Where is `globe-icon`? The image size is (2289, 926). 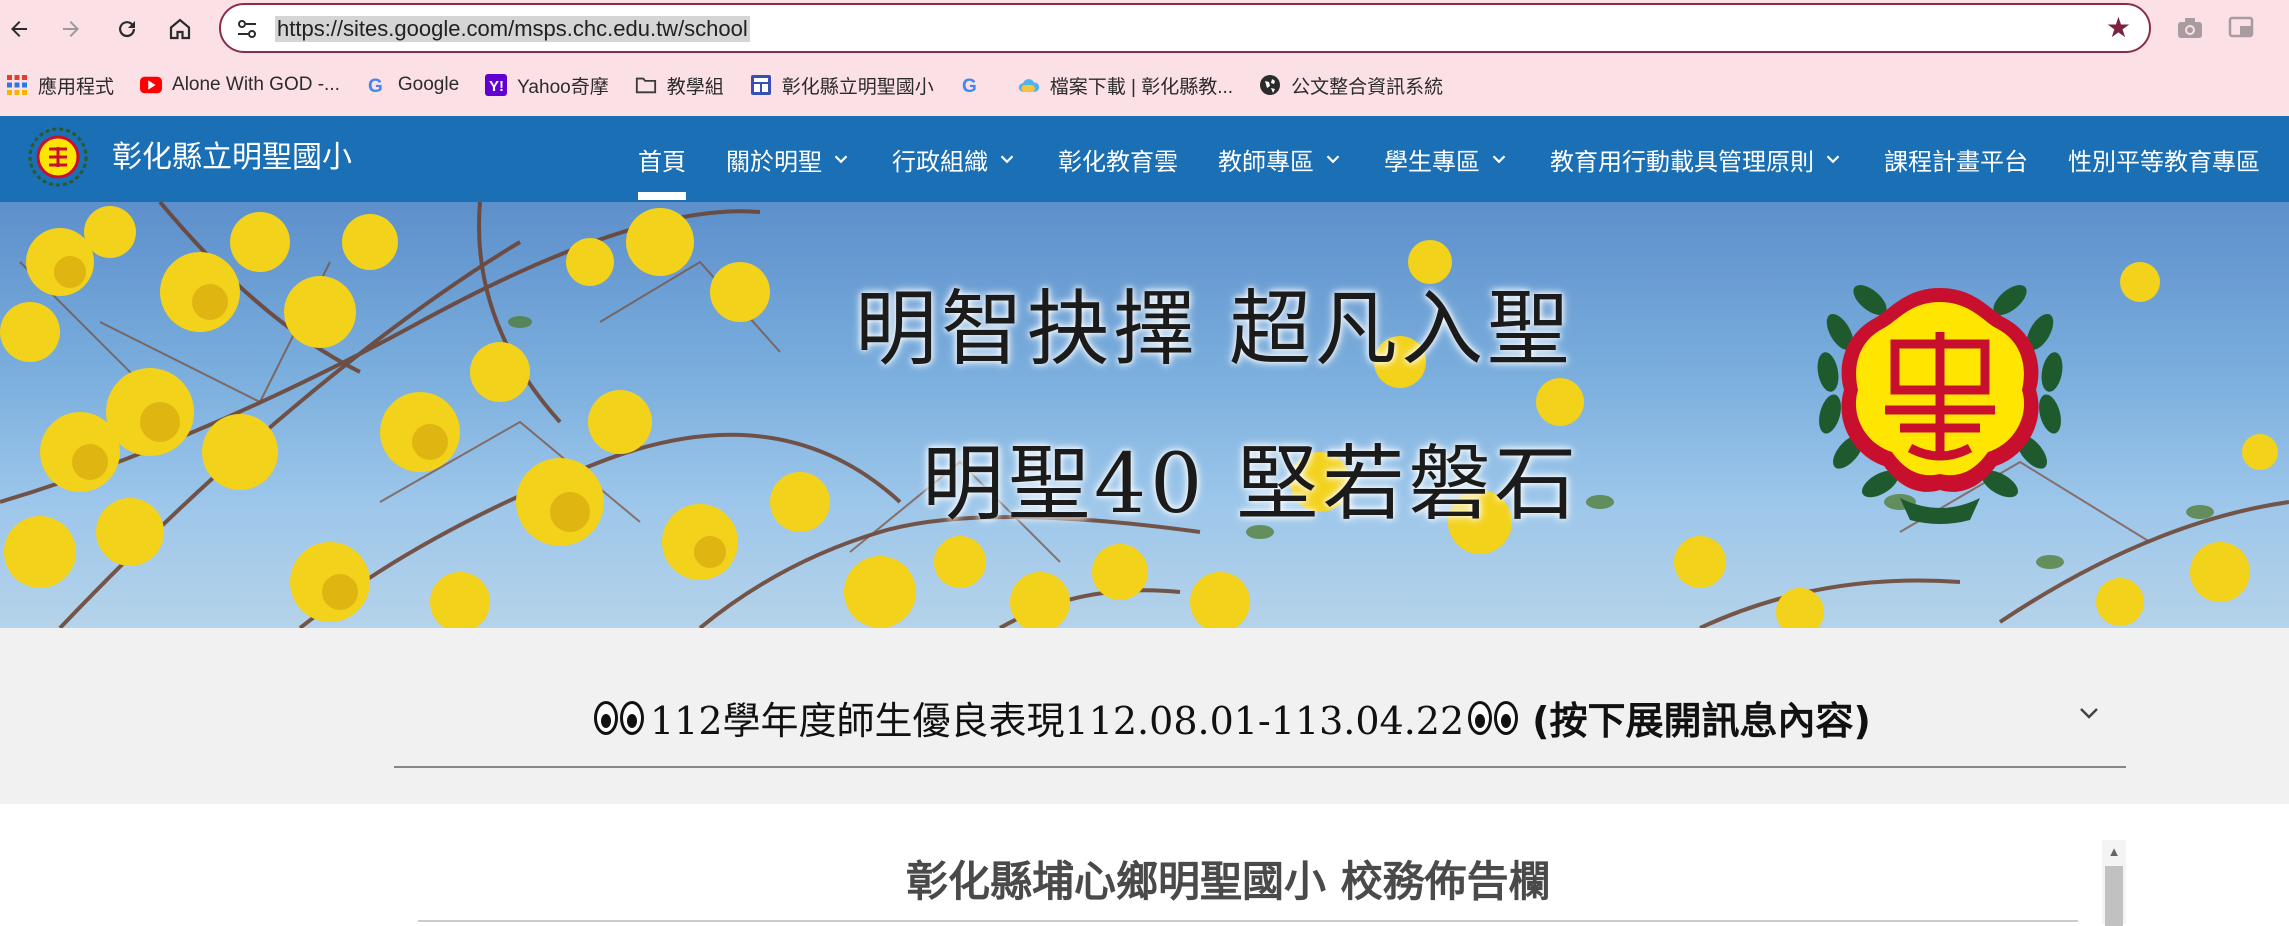 globe-icon is located at coordinates (1270, 85).